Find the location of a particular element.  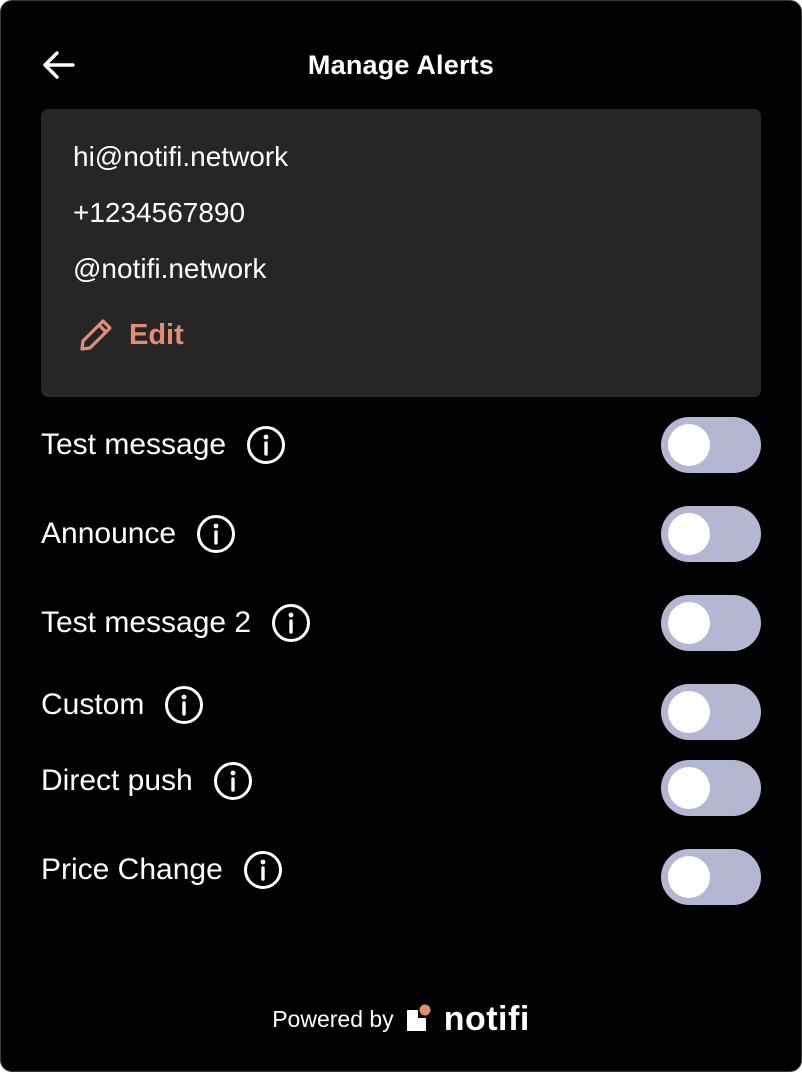

alert-label: Announce is located at coordinates (109, 533).